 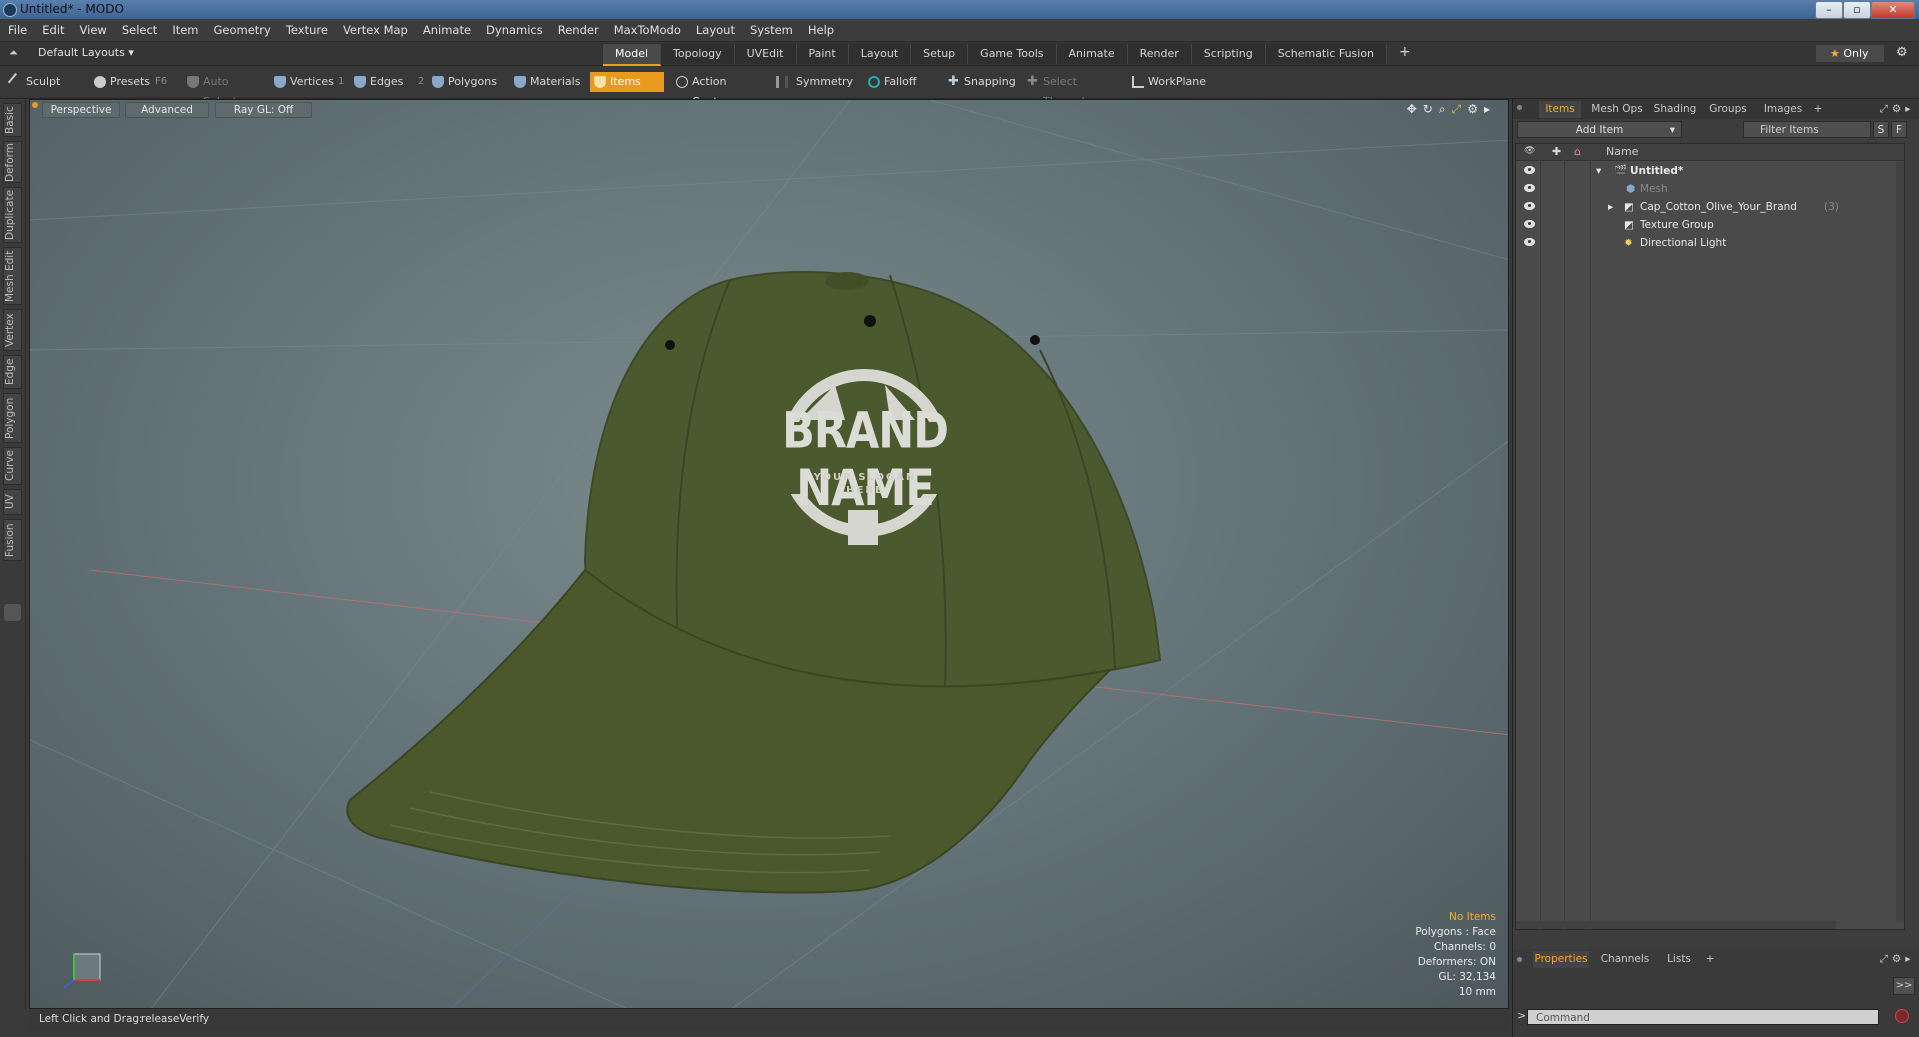 What do you see at coordinates (578, 28) in the screenshot?
I see `menu-render: Render` at bounding box center [578, 28].